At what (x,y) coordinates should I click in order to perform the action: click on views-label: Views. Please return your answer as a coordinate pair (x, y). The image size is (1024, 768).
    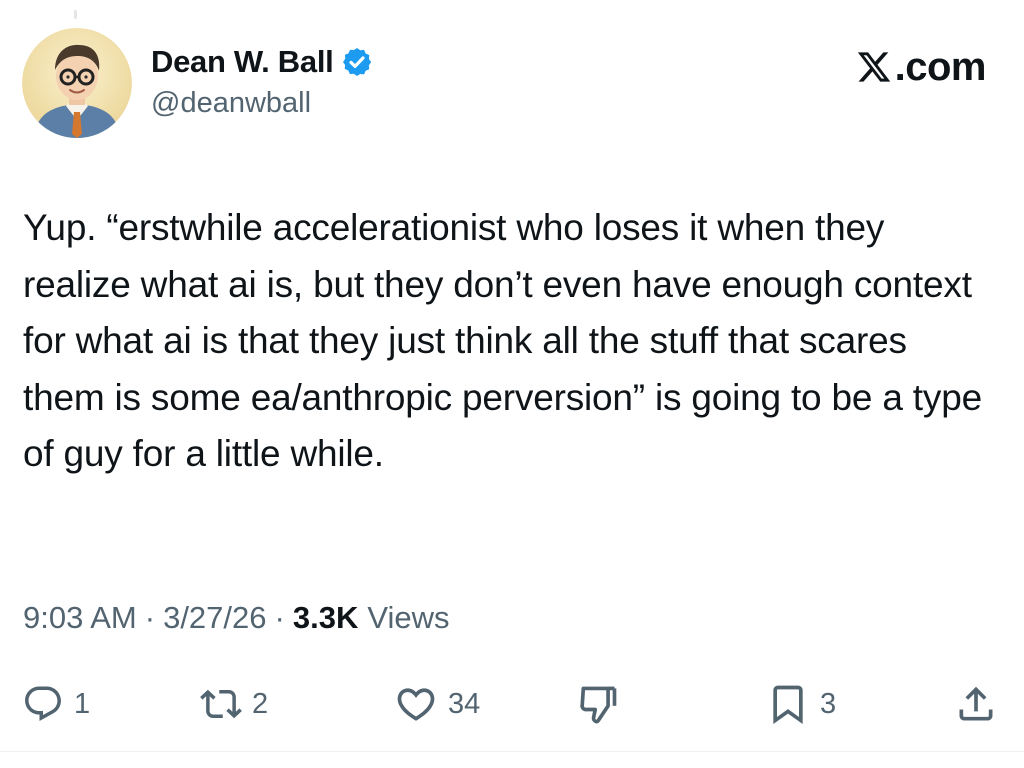
    Looking at the image, I should click on (408, 617).